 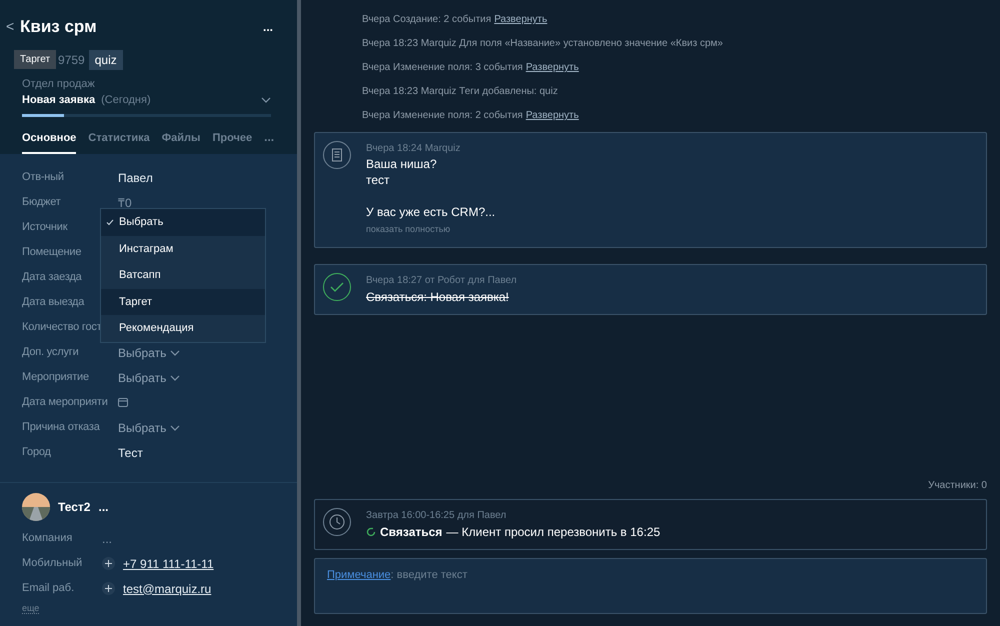 I want to click on dropdown-option: Инстаграм, so click(x=183, y=249).